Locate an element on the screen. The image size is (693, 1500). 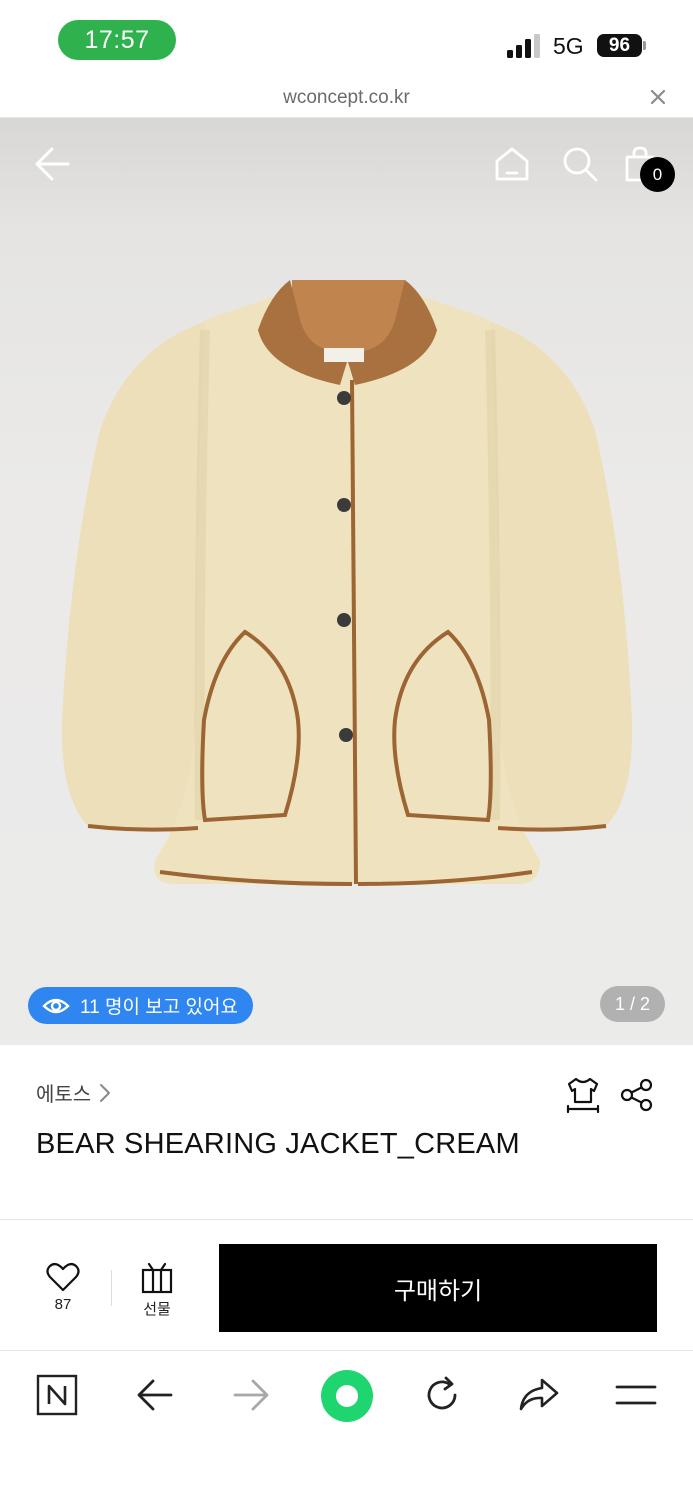
viewers-badge: 11 명이 보고 있어요 is located at coordinates (140, 1005).